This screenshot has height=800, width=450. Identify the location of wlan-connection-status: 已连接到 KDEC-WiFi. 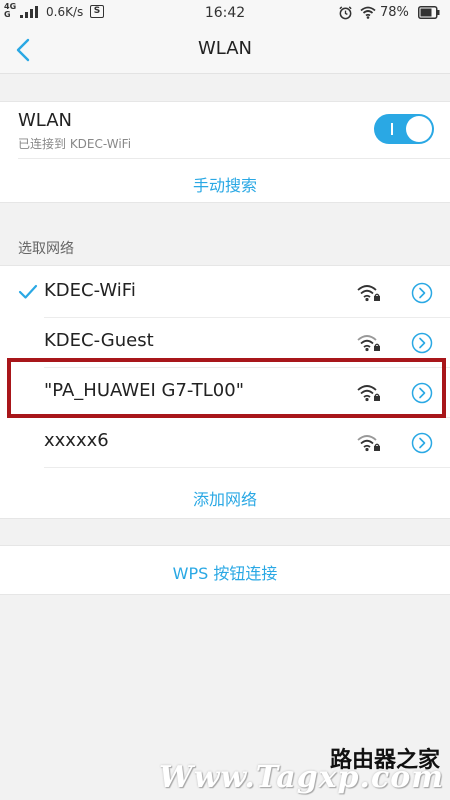
(75, 144).